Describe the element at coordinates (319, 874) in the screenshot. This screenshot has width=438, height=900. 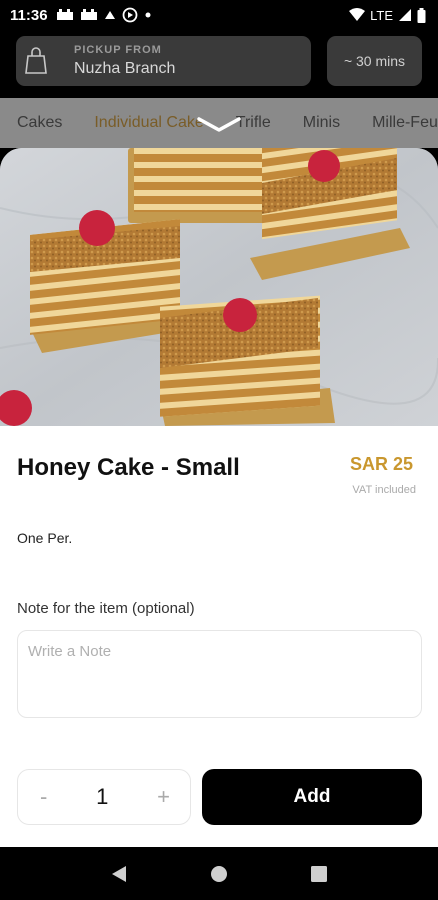
I see `recents-icon` at that location.